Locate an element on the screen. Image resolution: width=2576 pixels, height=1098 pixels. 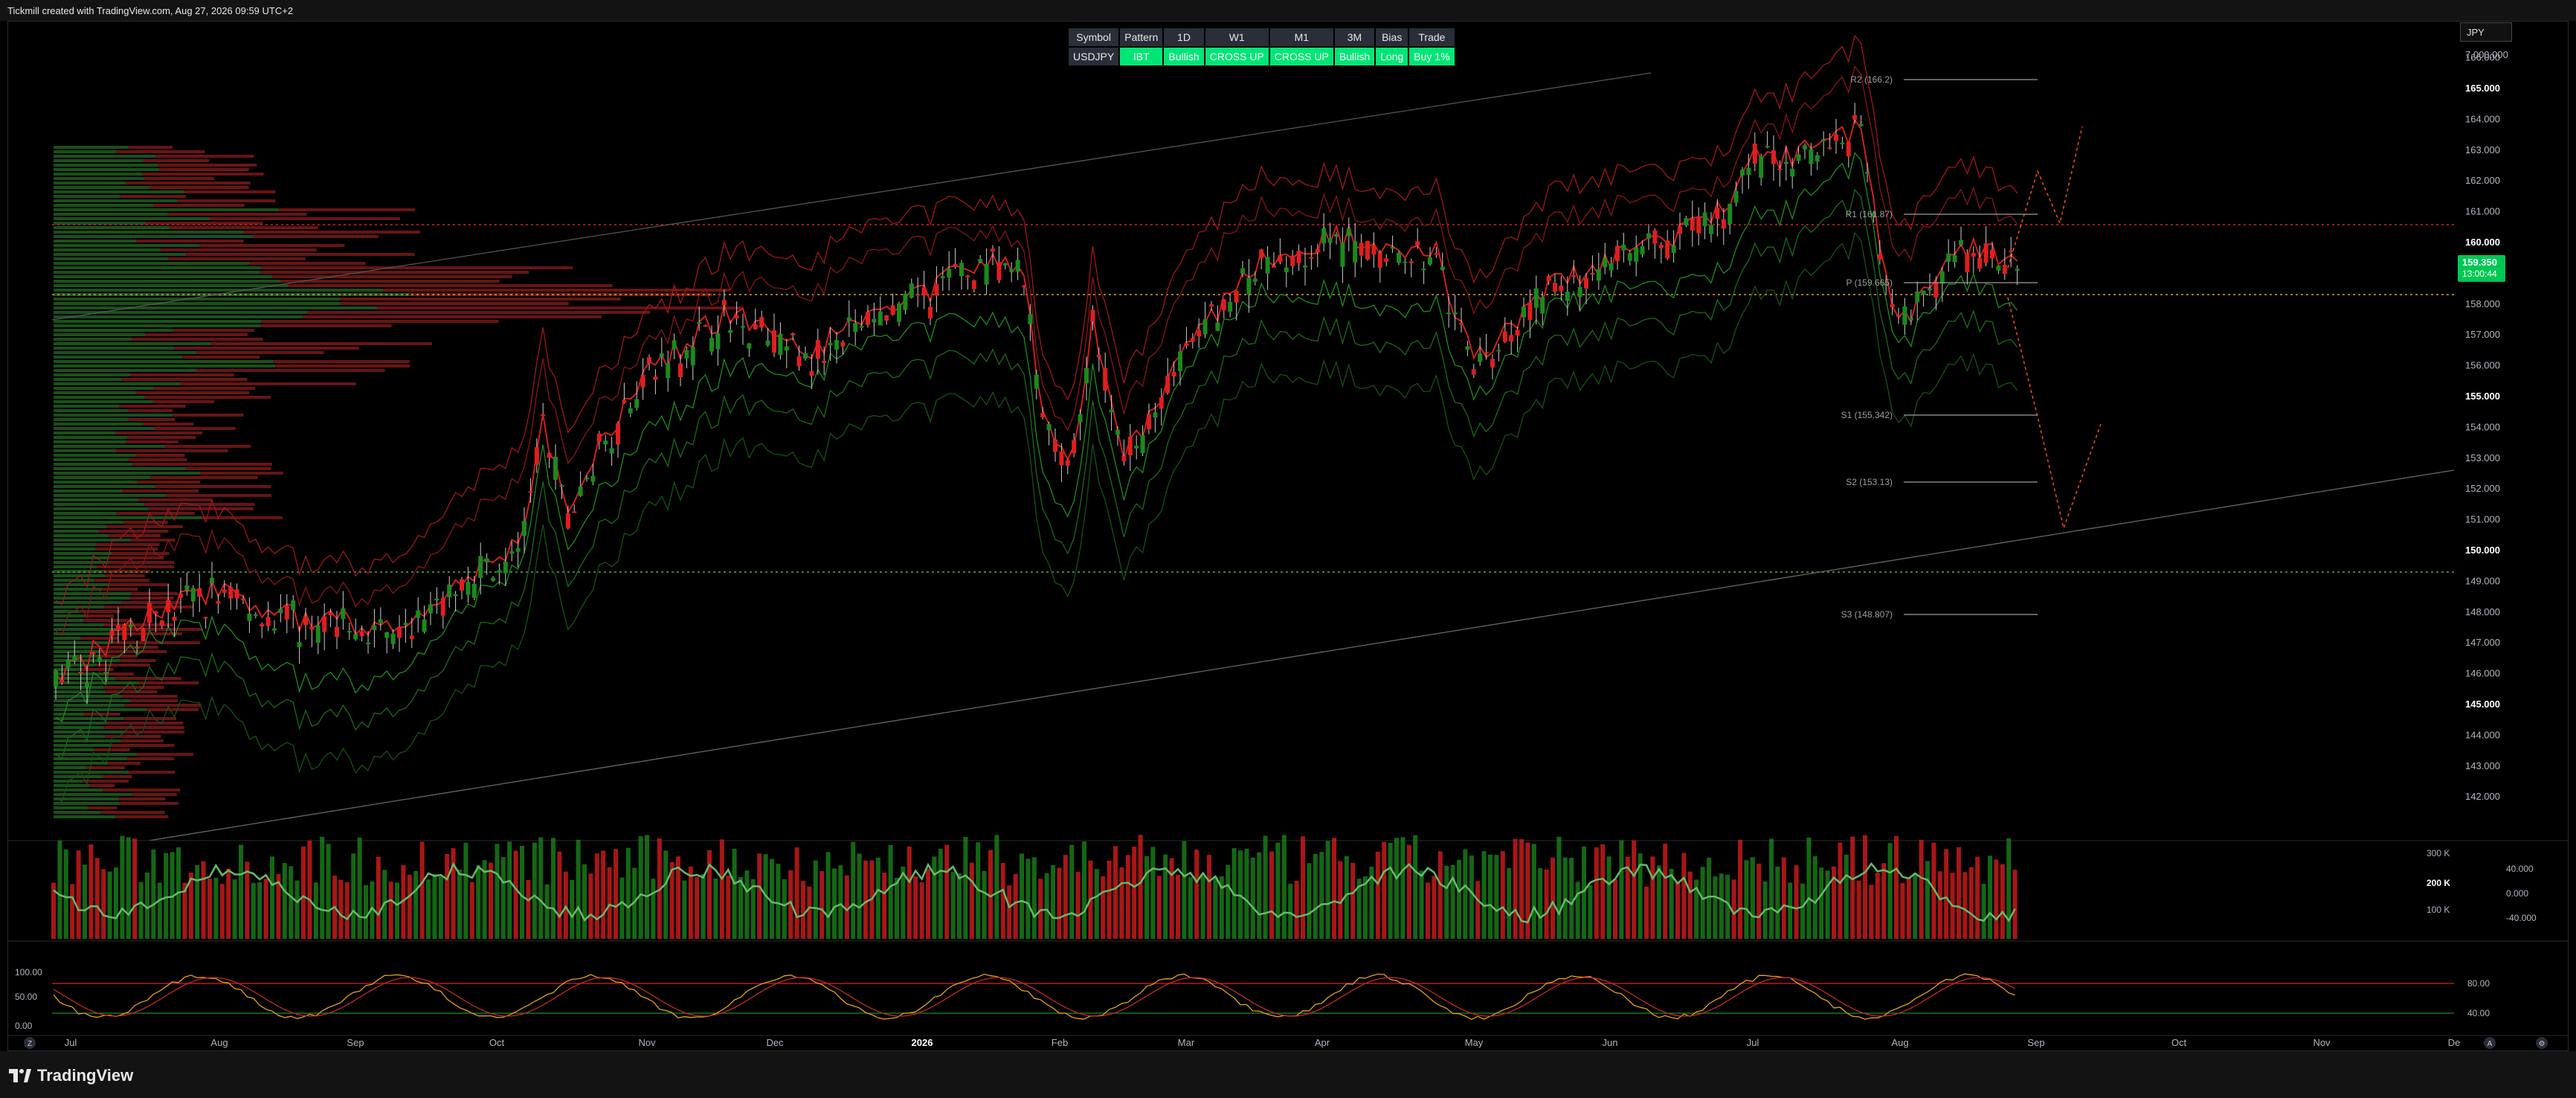
price-tick: 157.000 is located at coordinates (2482, 334).